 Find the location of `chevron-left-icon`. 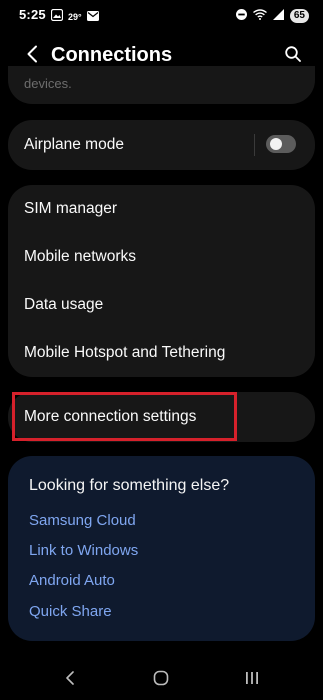

chevron-left-icon is located at coordinates (32, 56).